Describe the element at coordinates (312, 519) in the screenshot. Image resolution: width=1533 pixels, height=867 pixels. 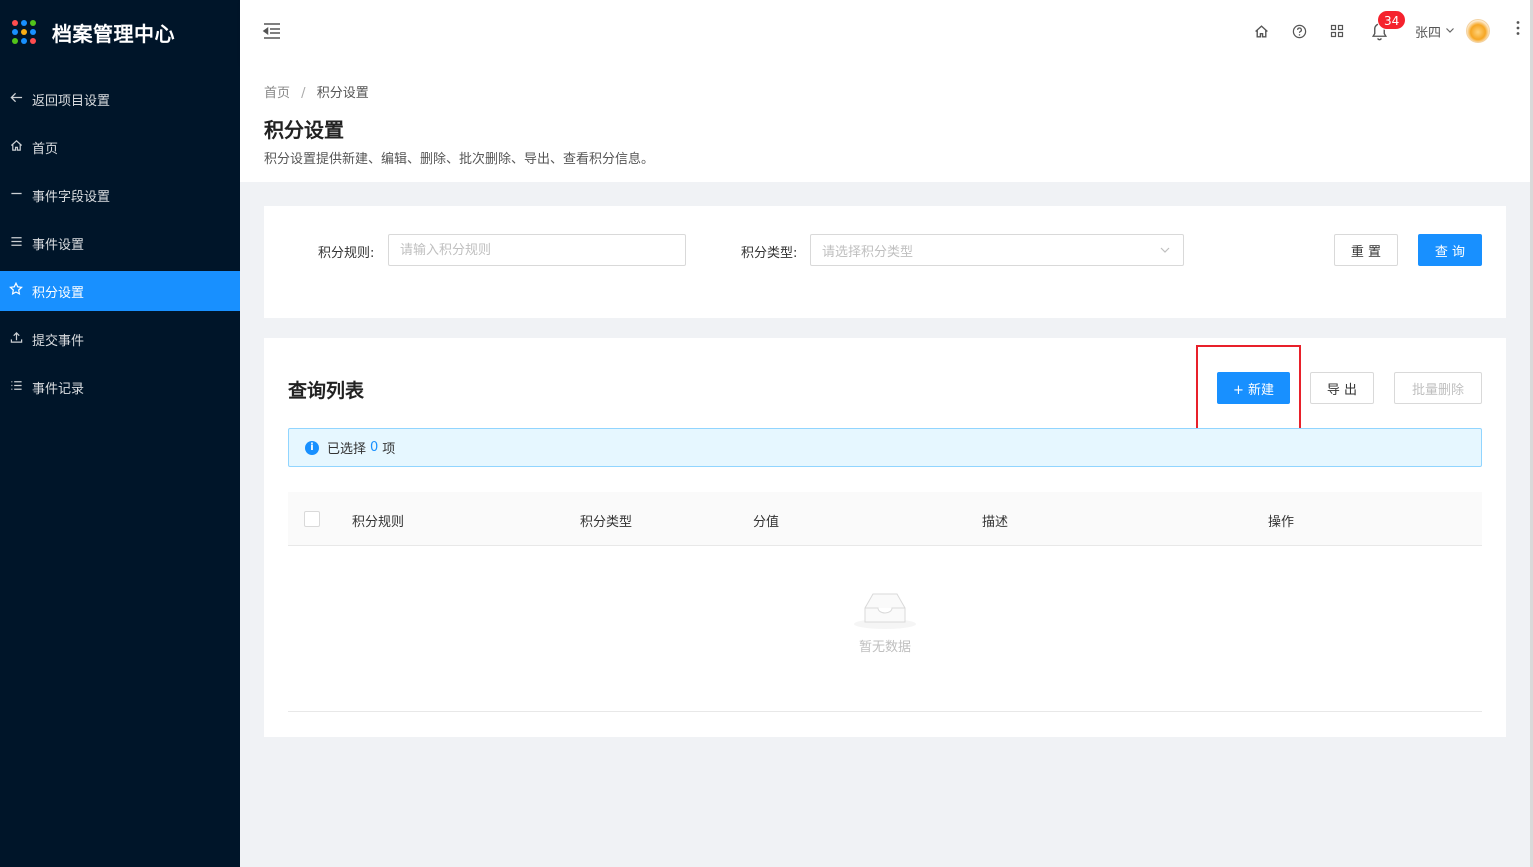
I see `select-all-checkbox` at that location.